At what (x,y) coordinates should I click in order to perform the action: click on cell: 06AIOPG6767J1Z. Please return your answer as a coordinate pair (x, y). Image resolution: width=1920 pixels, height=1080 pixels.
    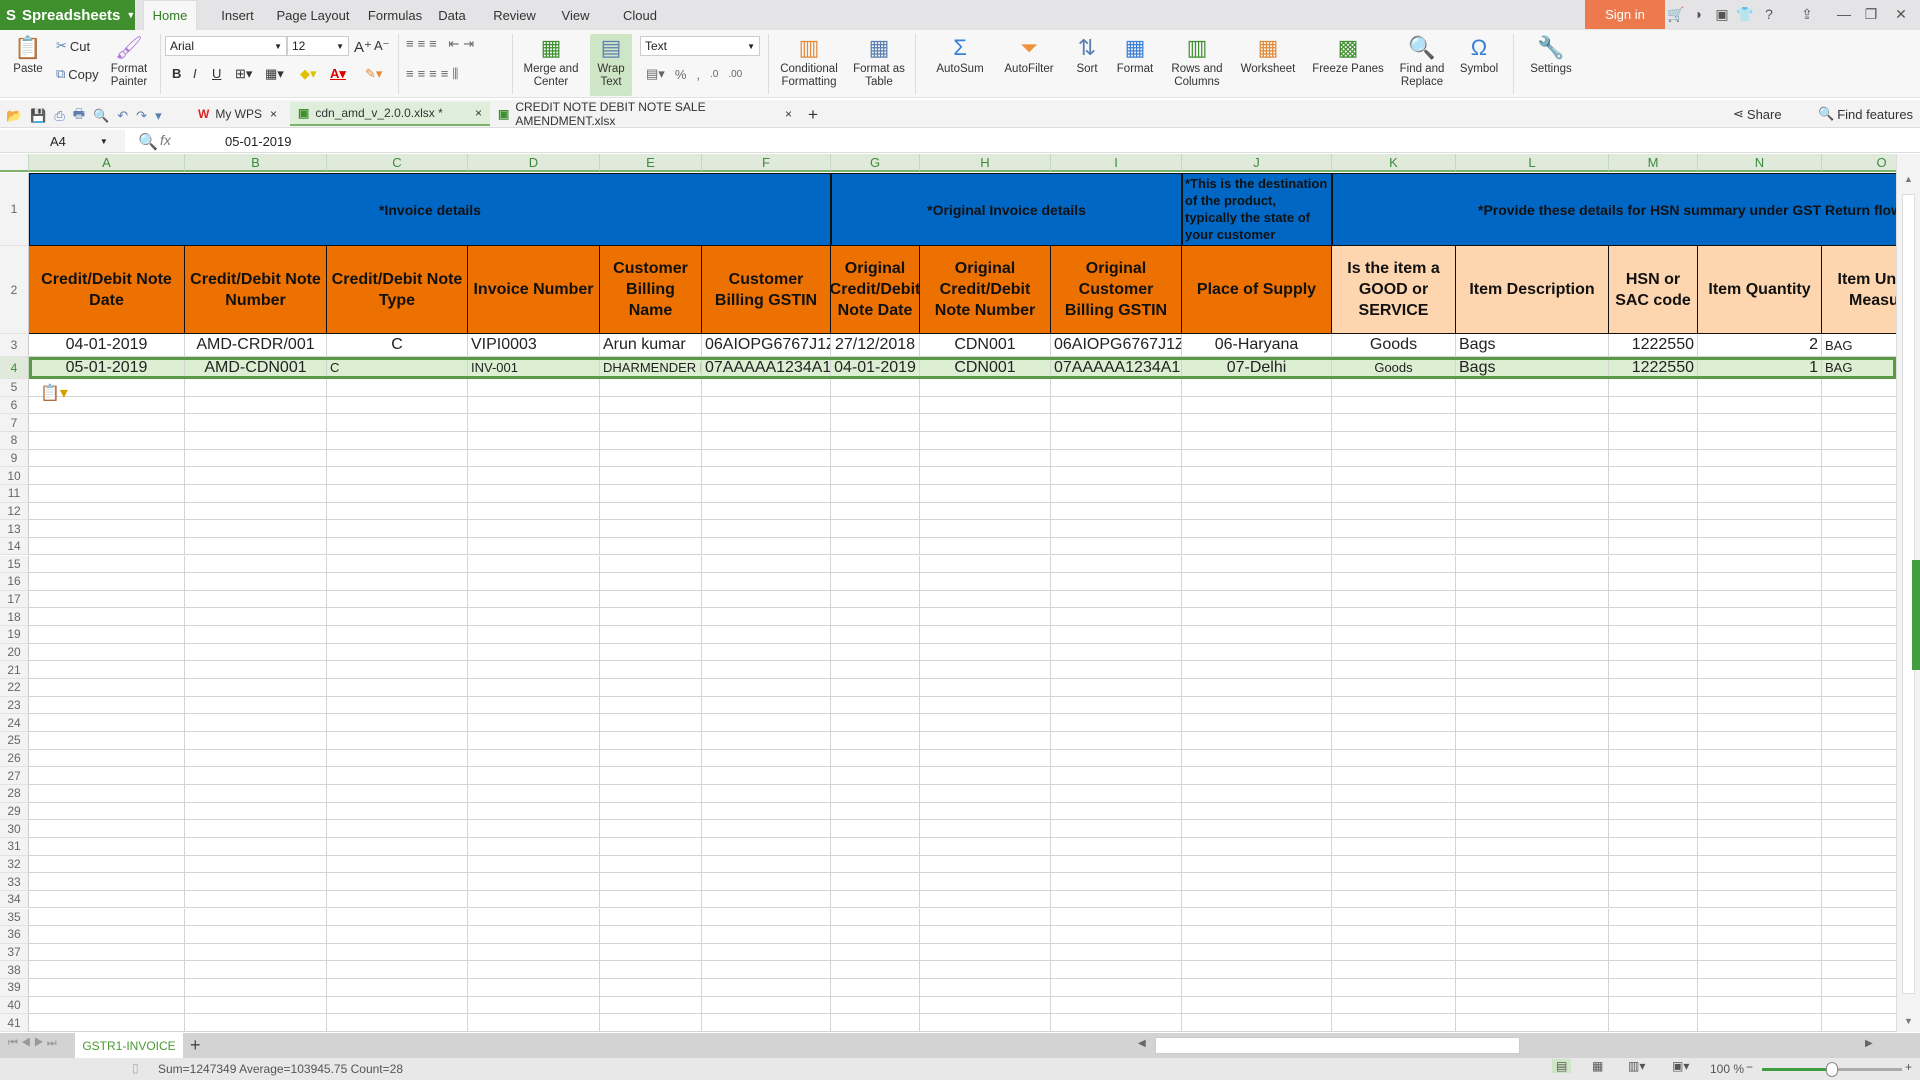
    Looking at the image, I should click on (766, 345).